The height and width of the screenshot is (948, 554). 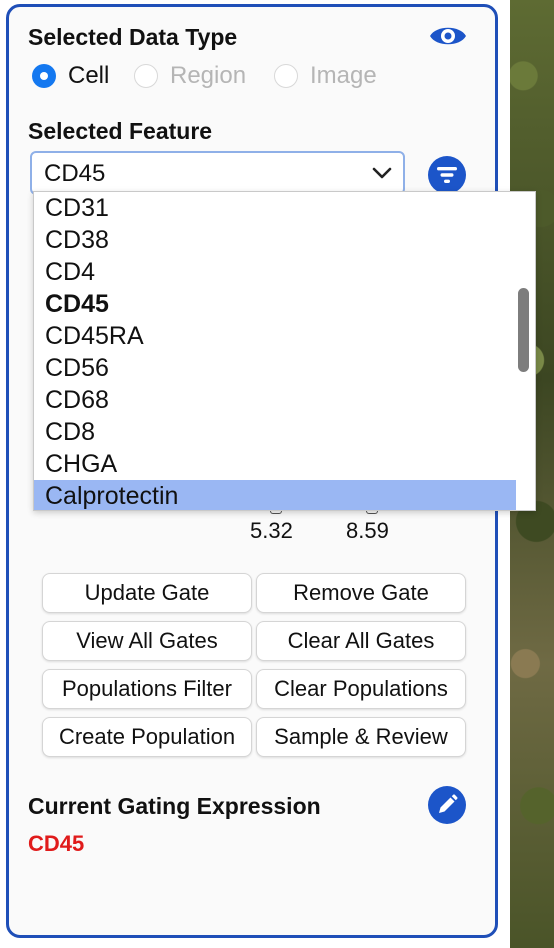 What do you see at coordinates (147, 737) in the screenshot?
I see `create-population-button: Create Population` at bounding box center [147, 737].